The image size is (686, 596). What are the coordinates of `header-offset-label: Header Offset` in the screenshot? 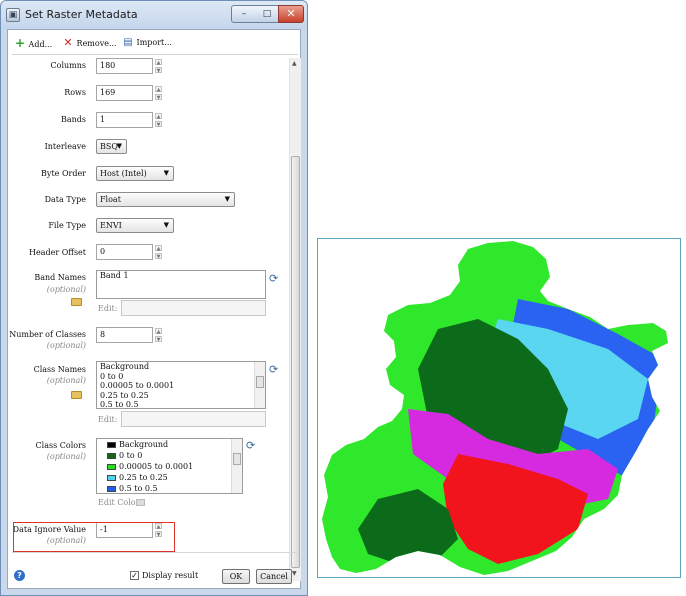 It's located at (57, 252).